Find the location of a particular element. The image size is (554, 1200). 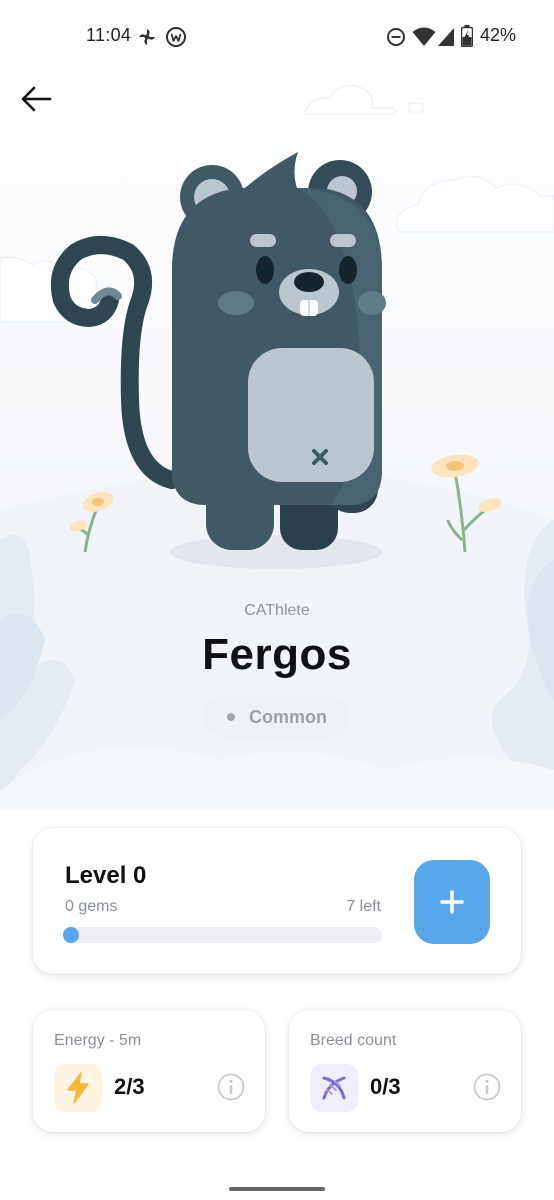

character-type: CAThlete is located at coordinates (277, 610).